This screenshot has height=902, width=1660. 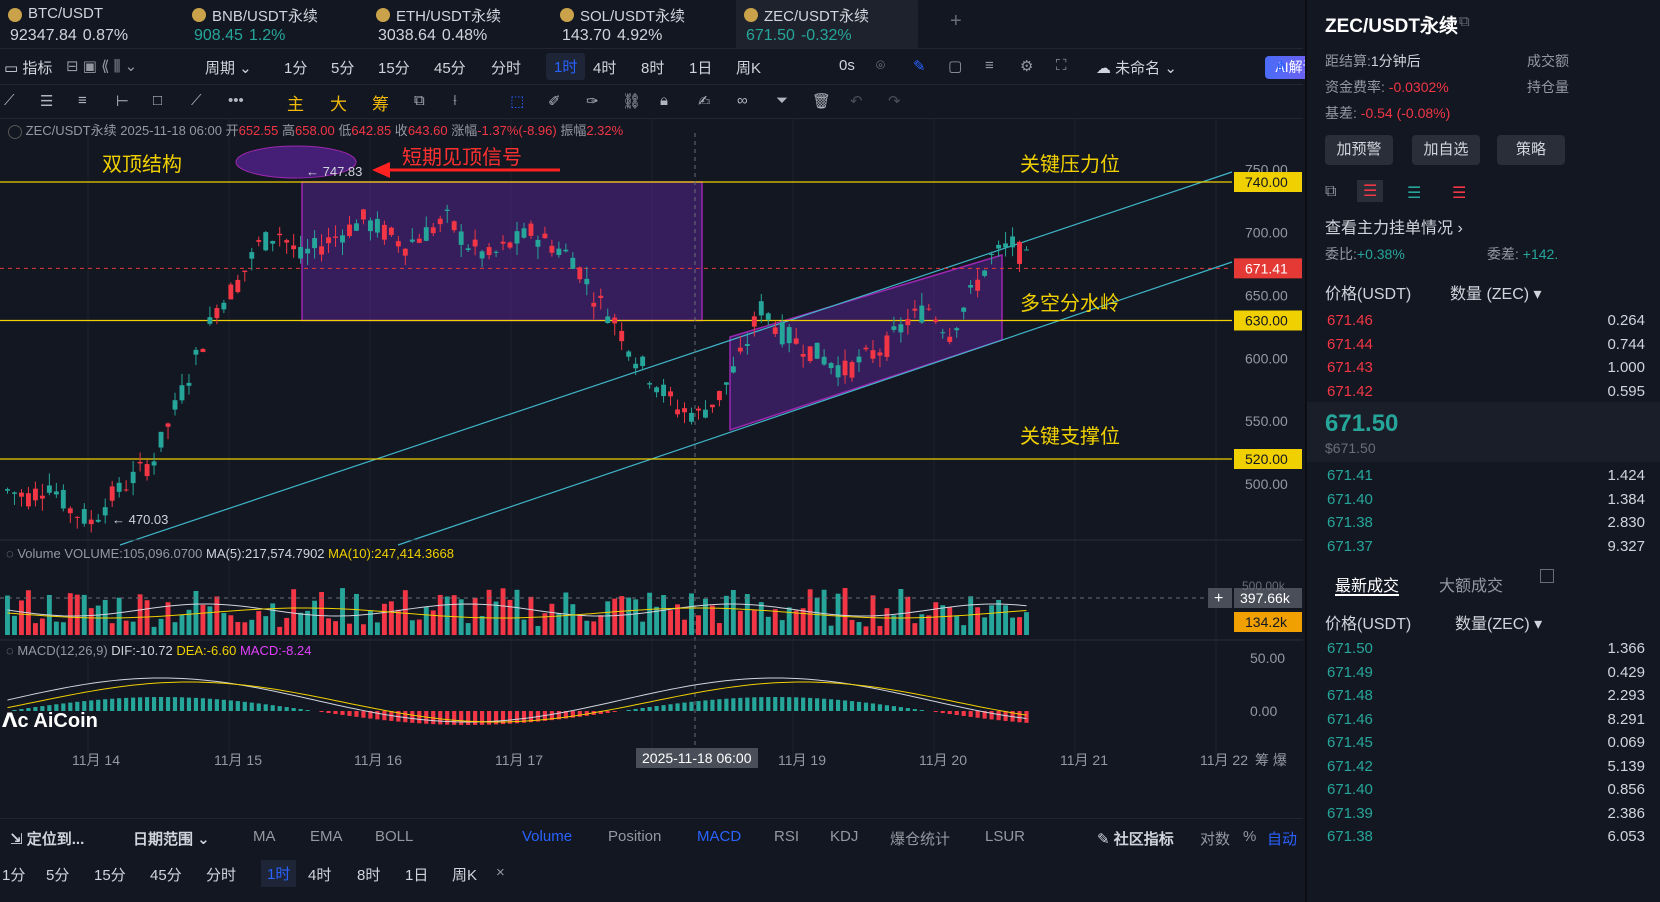 I want to click on close-icon: ×, so click(x=500, y=872).